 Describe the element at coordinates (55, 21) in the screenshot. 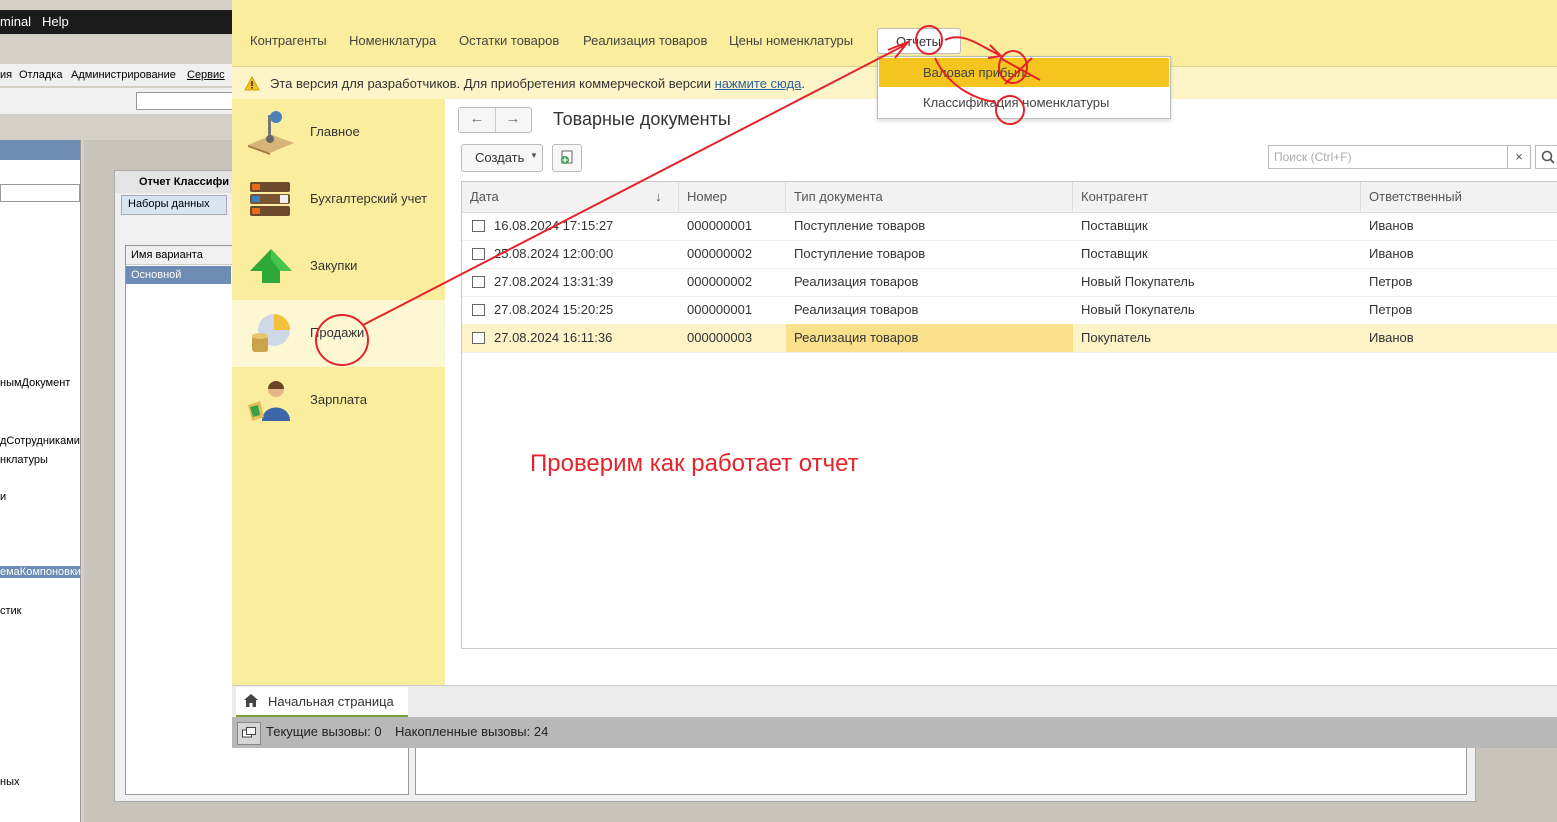

I see `menu-help: Help` at that location.